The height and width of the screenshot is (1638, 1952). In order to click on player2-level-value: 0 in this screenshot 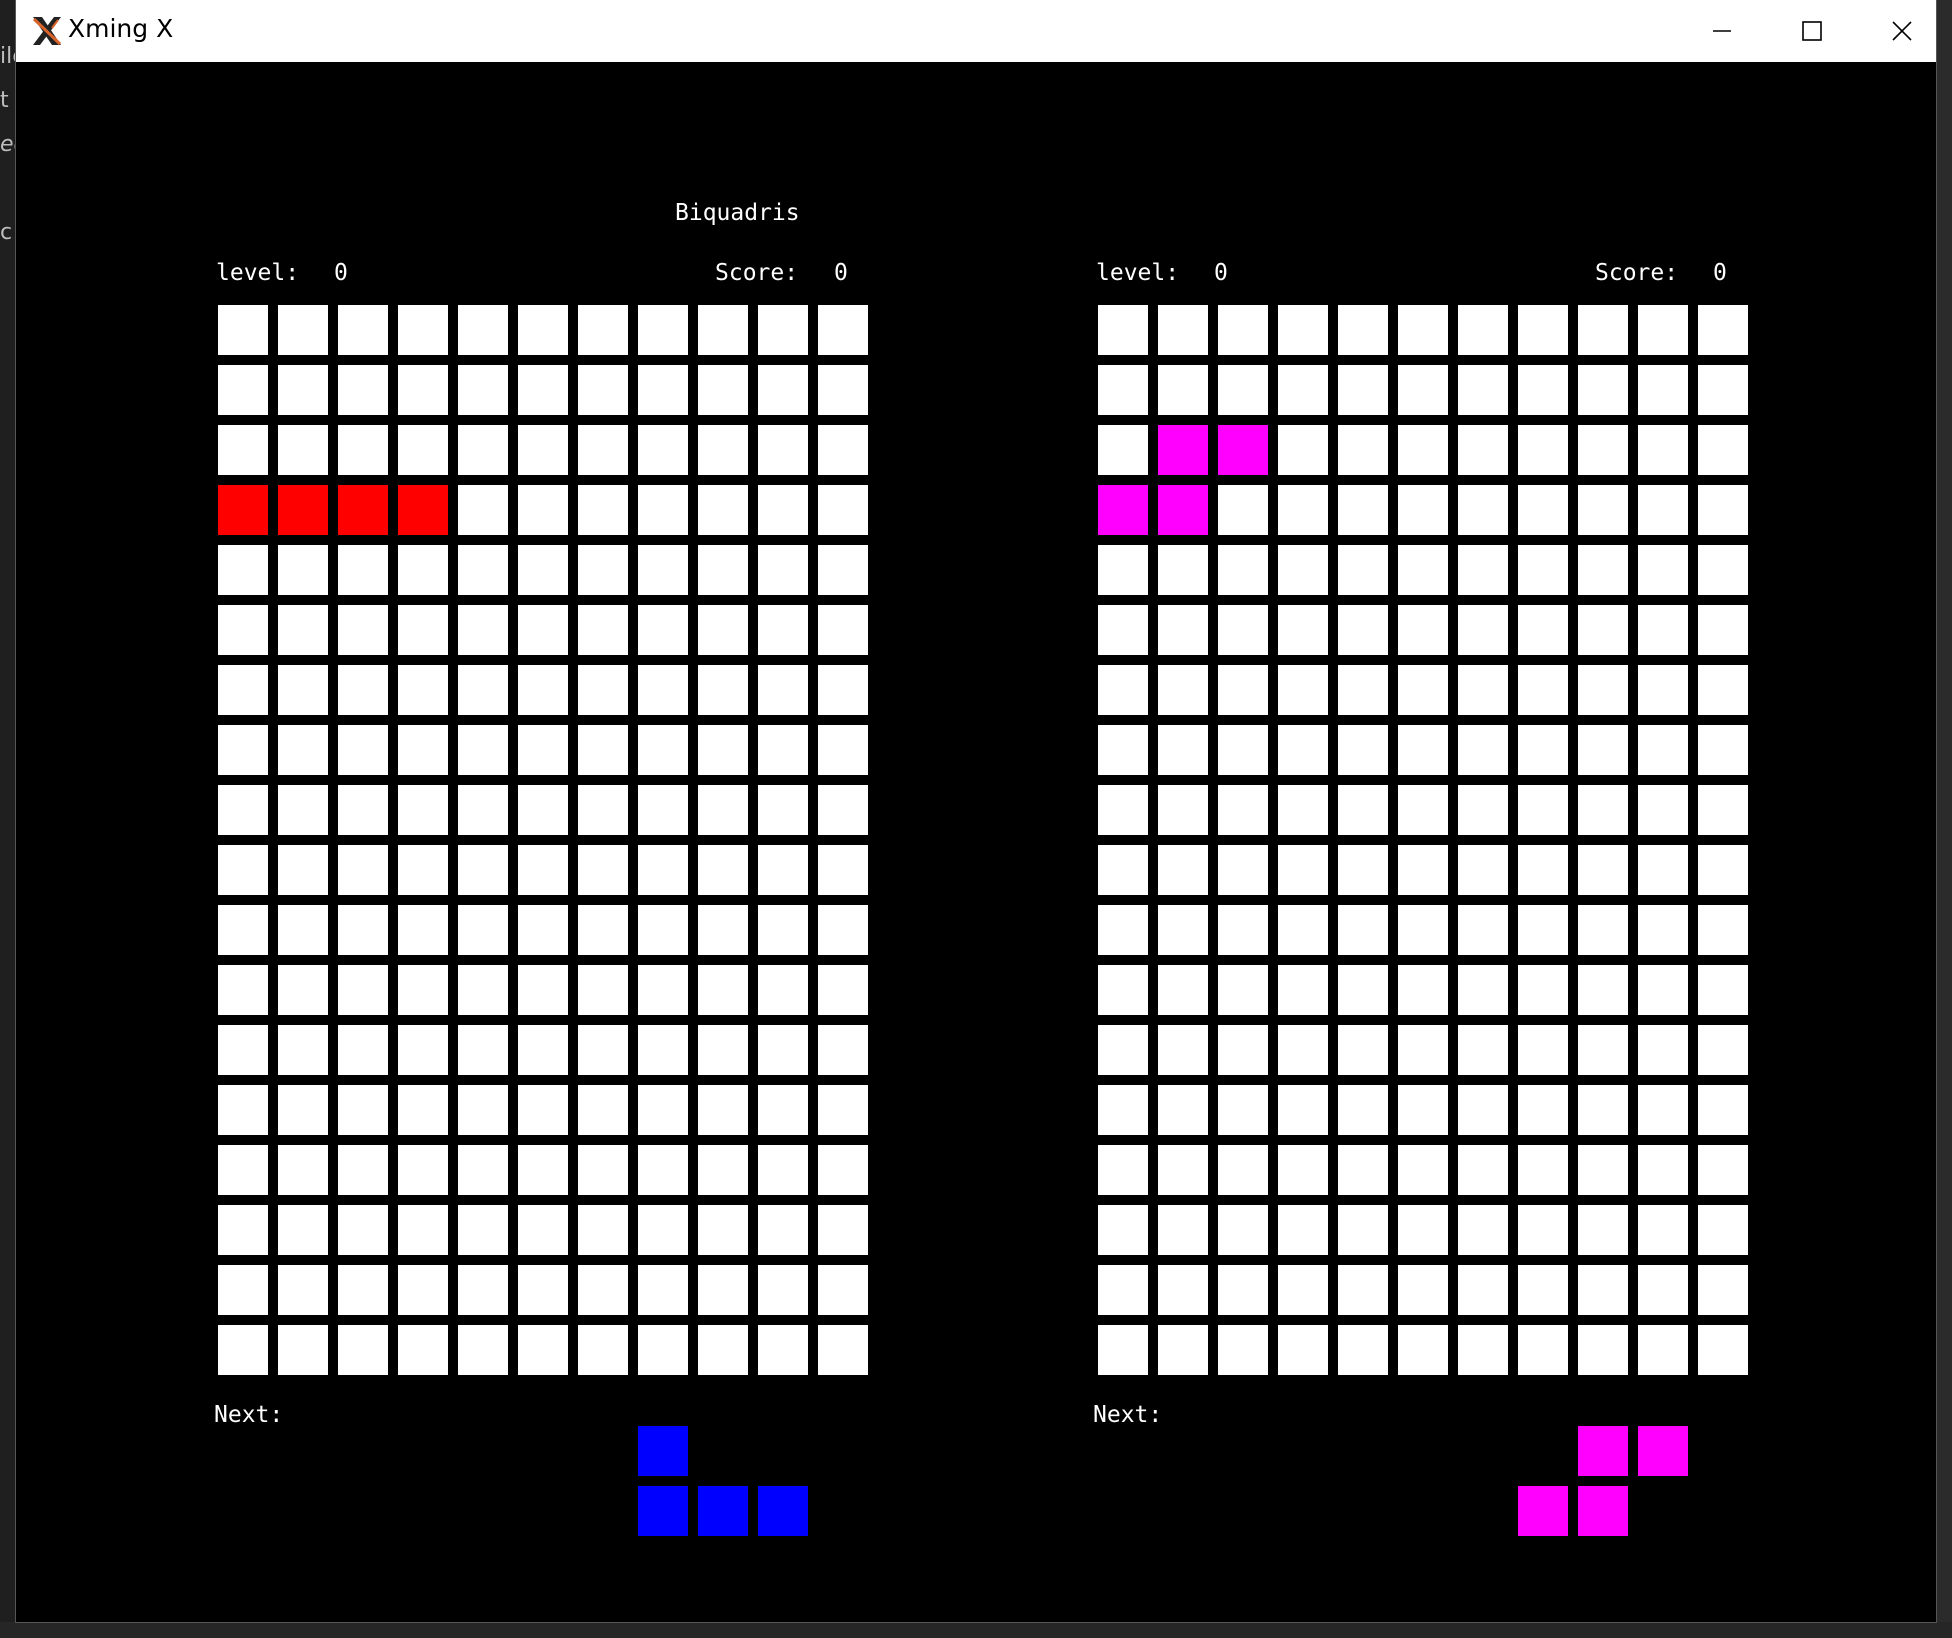, I will do `click(1221, 273)`.